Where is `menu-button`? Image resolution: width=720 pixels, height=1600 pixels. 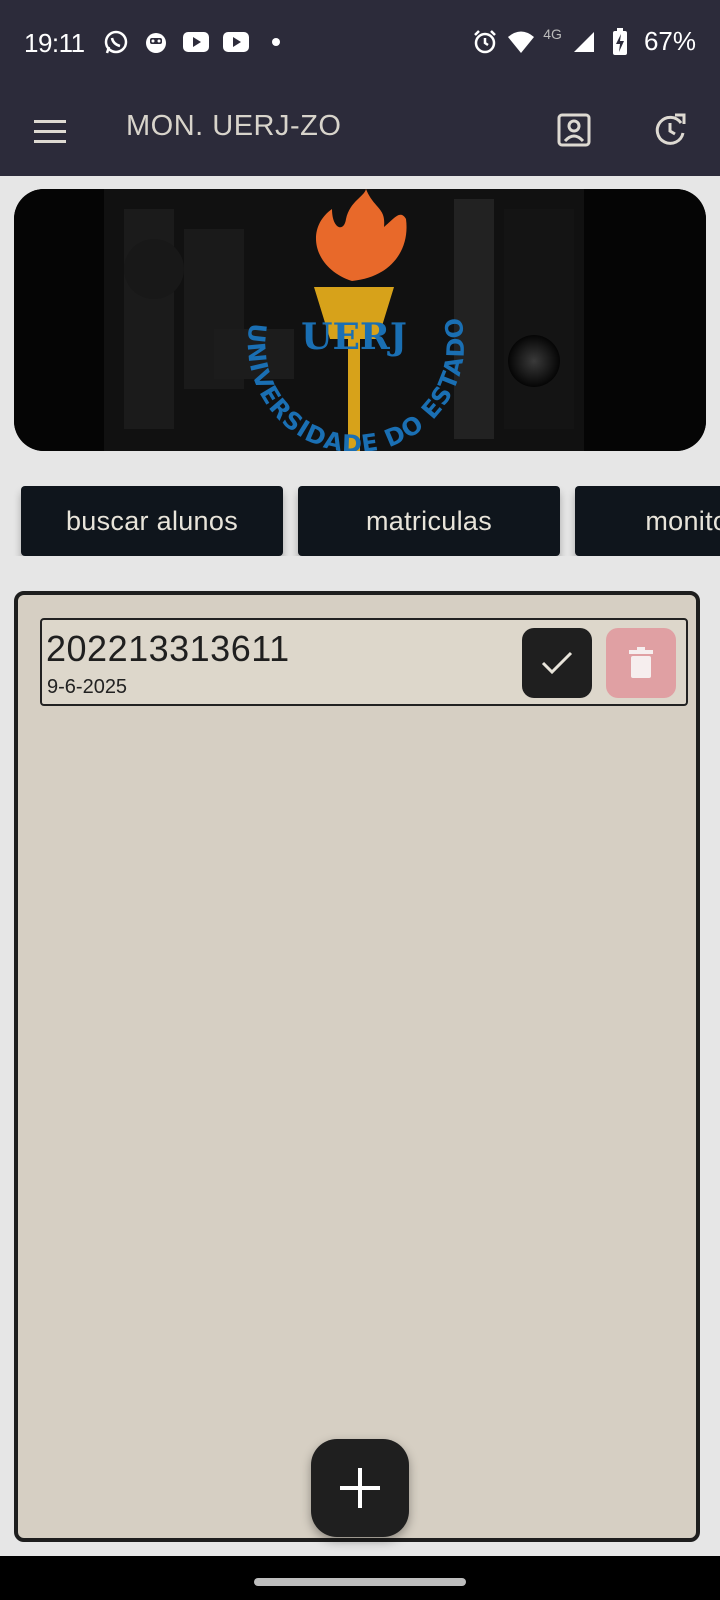 menu-button is located at coordinates (50, 132).